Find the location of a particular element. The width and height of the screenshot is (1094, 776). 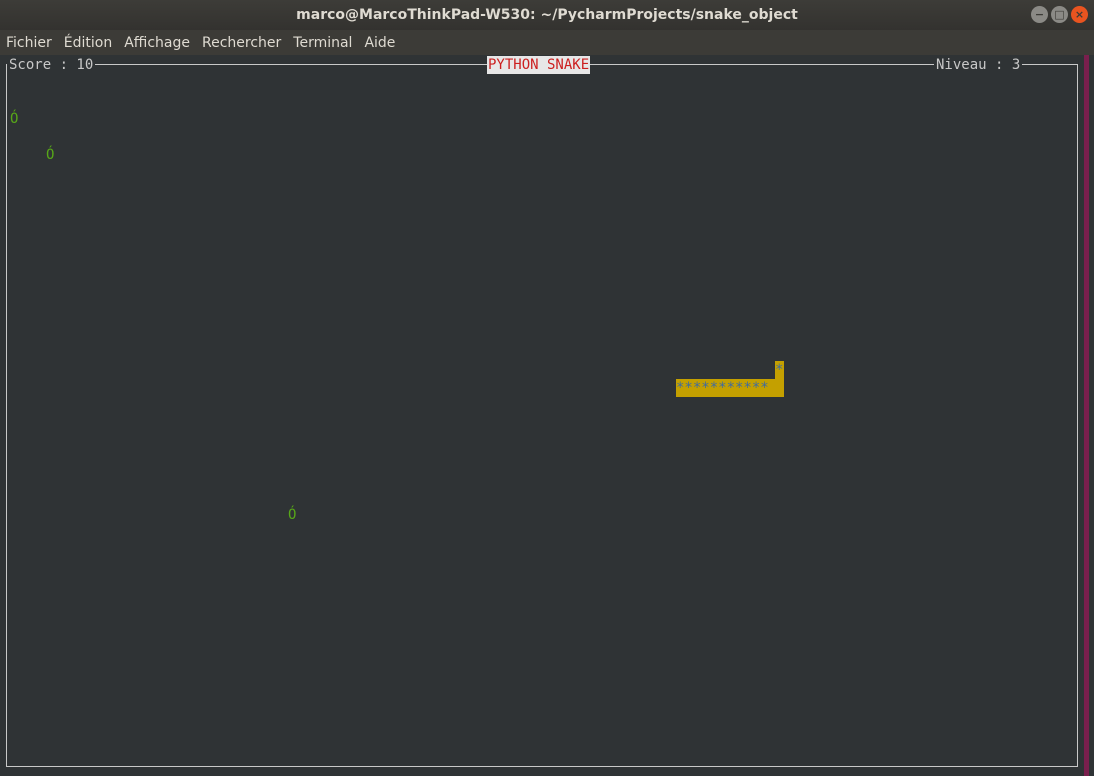

close-button: × is located at coordinates (1079, 14).